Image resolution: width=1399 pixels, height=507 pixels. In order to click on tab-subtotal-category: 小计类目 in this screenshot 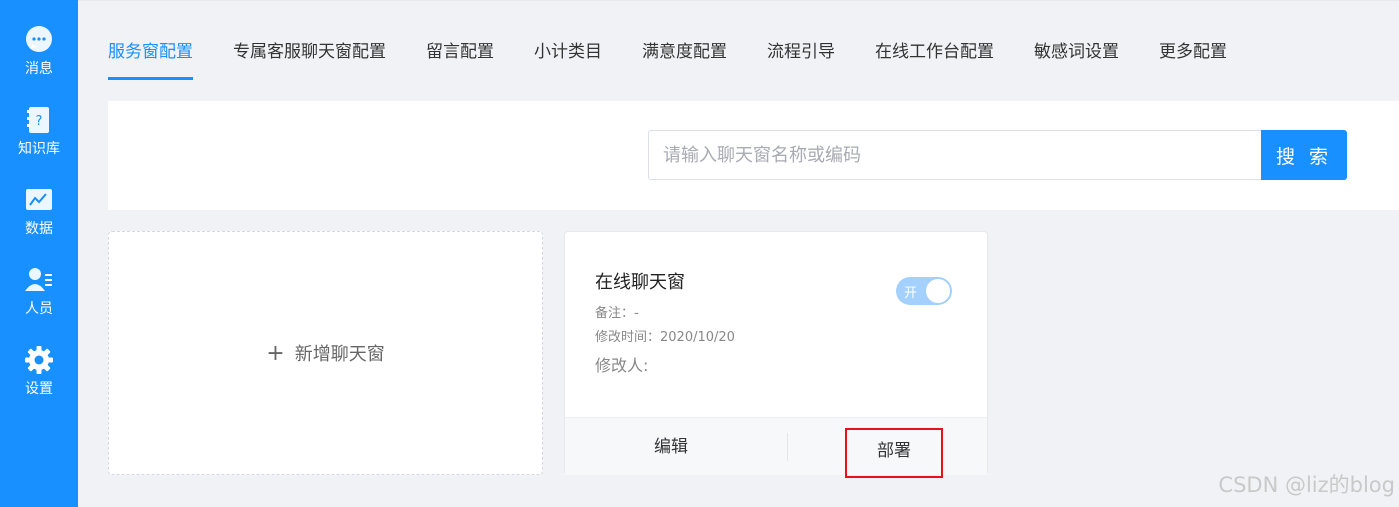, I will do `click(568, 61)`.